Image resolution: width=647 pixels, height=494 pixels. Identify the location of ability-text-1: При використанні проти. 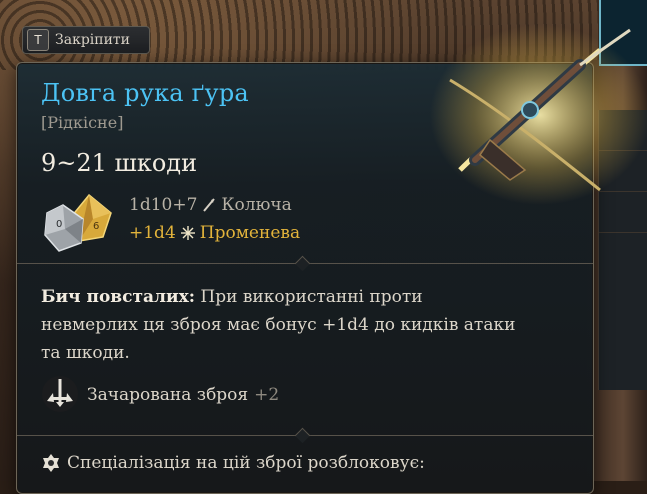
(309, 297).